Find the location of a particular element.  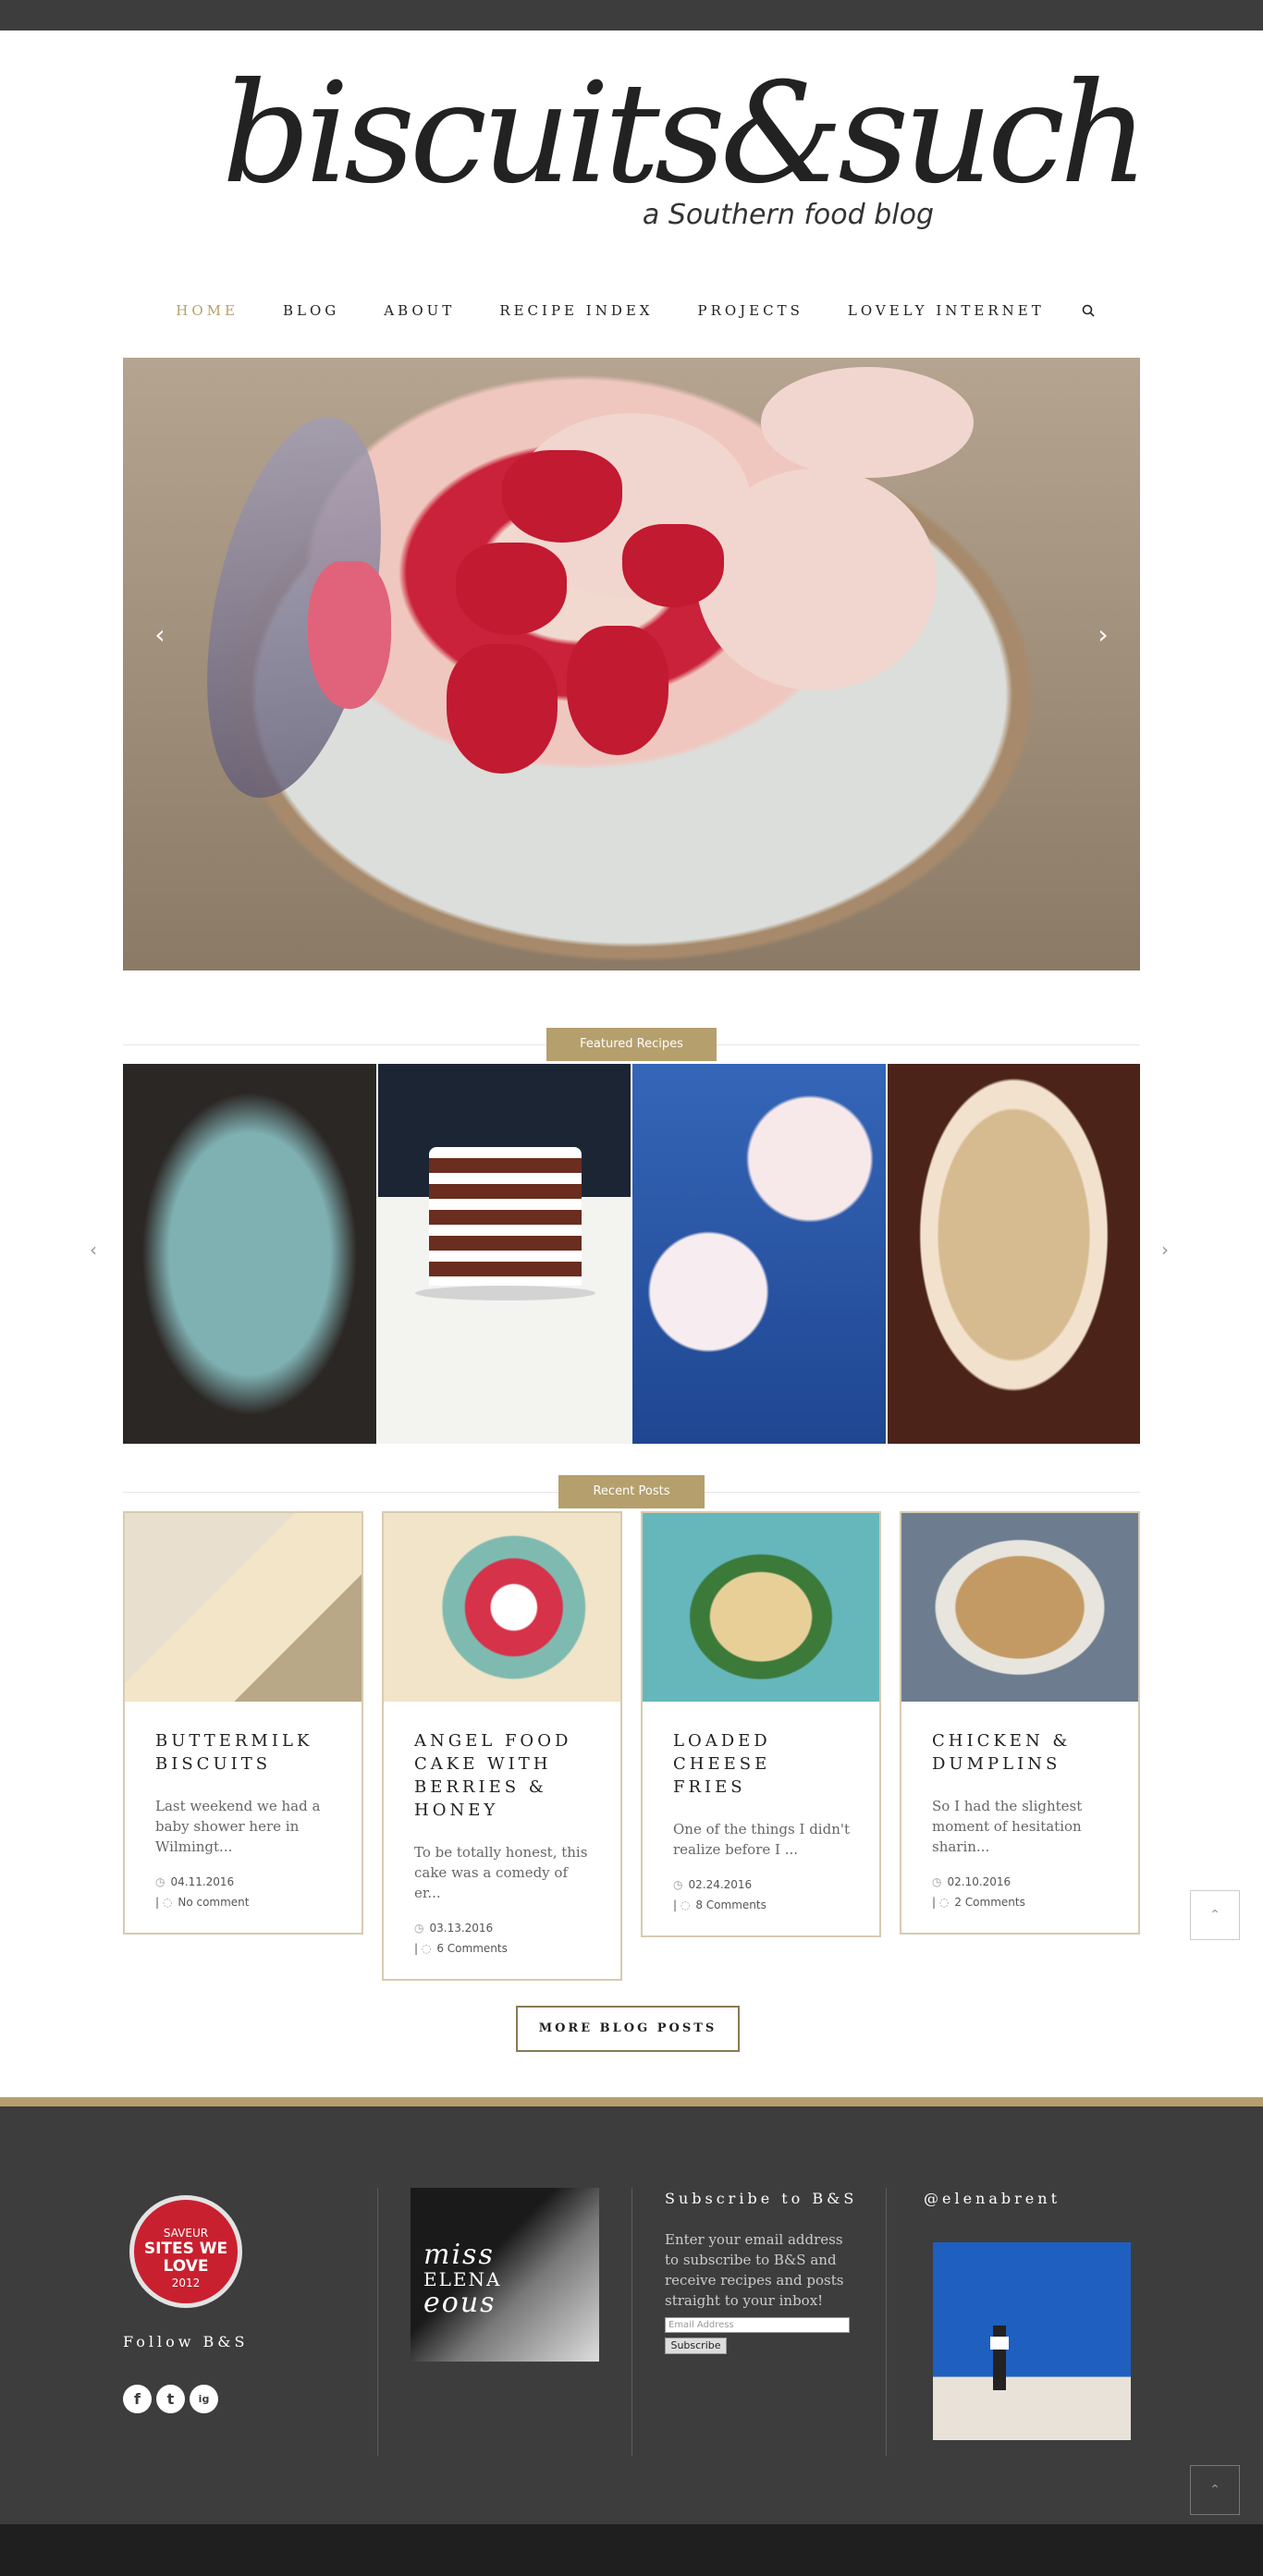

top-bar is located at coordinates (631, 15).